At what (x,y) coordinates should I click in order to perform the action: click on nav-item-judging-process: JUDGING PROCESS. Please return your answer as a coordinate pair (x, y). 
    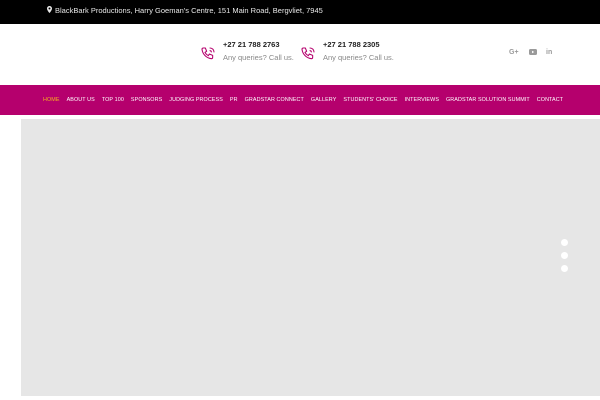
    Looking at the image, I should click on (196, 100).